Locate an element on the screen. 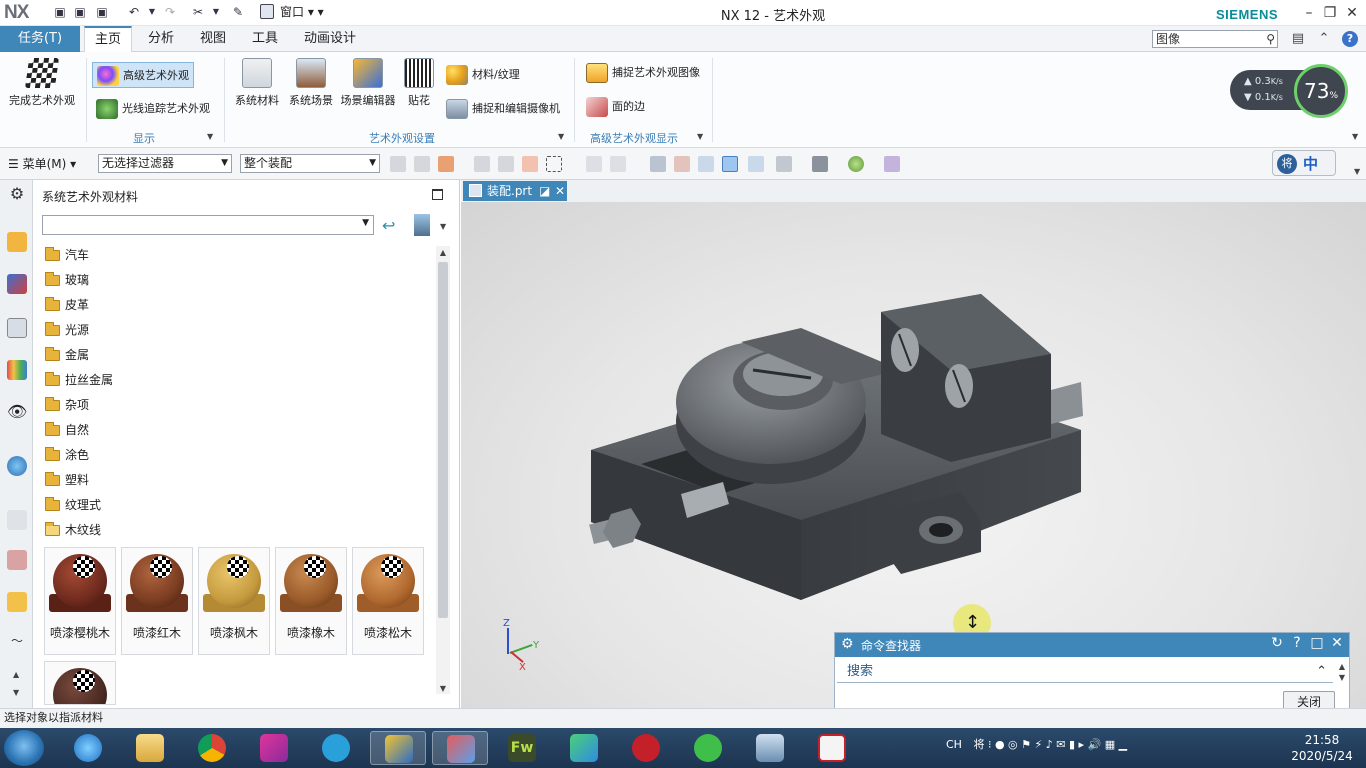 The image size is (1366, 768). material-tile: 喷漆红木 is located at coordinates (157, 601).